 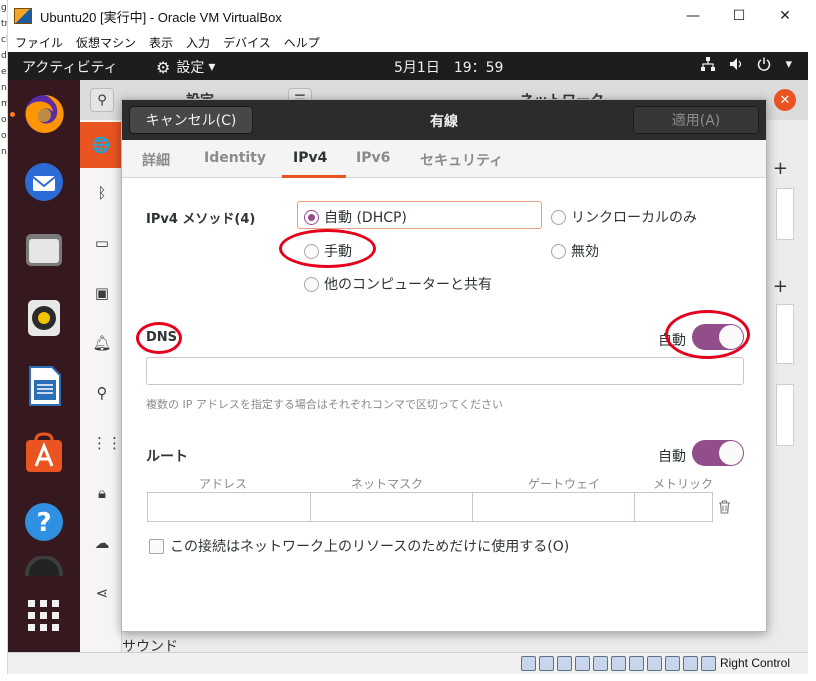 I want to click on only-local-resources-label: この接続はネットワーク上のリソースのためだけに使用する(O), so click(x=370, y=547).